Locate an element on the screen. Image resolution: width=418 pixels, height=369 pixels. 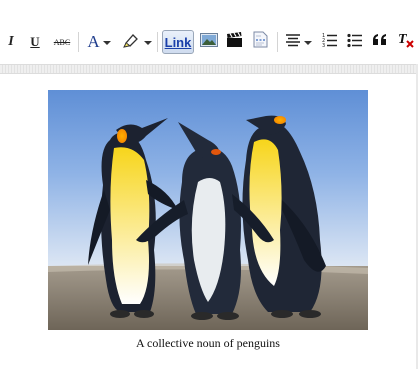
font-color-dropdown: A is located at coordinates (99, 42).